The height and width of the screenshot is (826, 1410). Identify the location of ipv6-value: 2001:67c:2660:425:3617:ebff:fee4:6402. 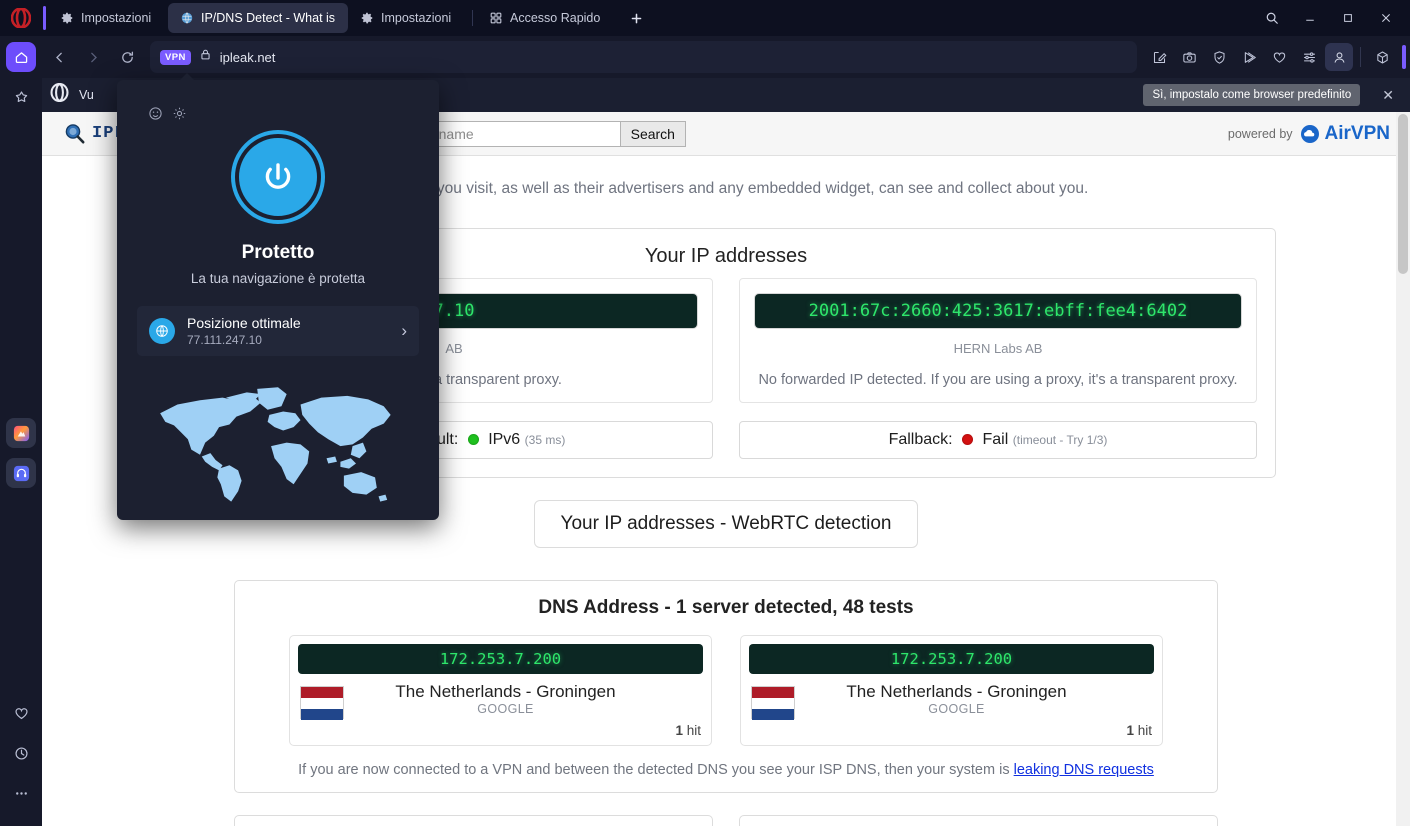
(998, 311).